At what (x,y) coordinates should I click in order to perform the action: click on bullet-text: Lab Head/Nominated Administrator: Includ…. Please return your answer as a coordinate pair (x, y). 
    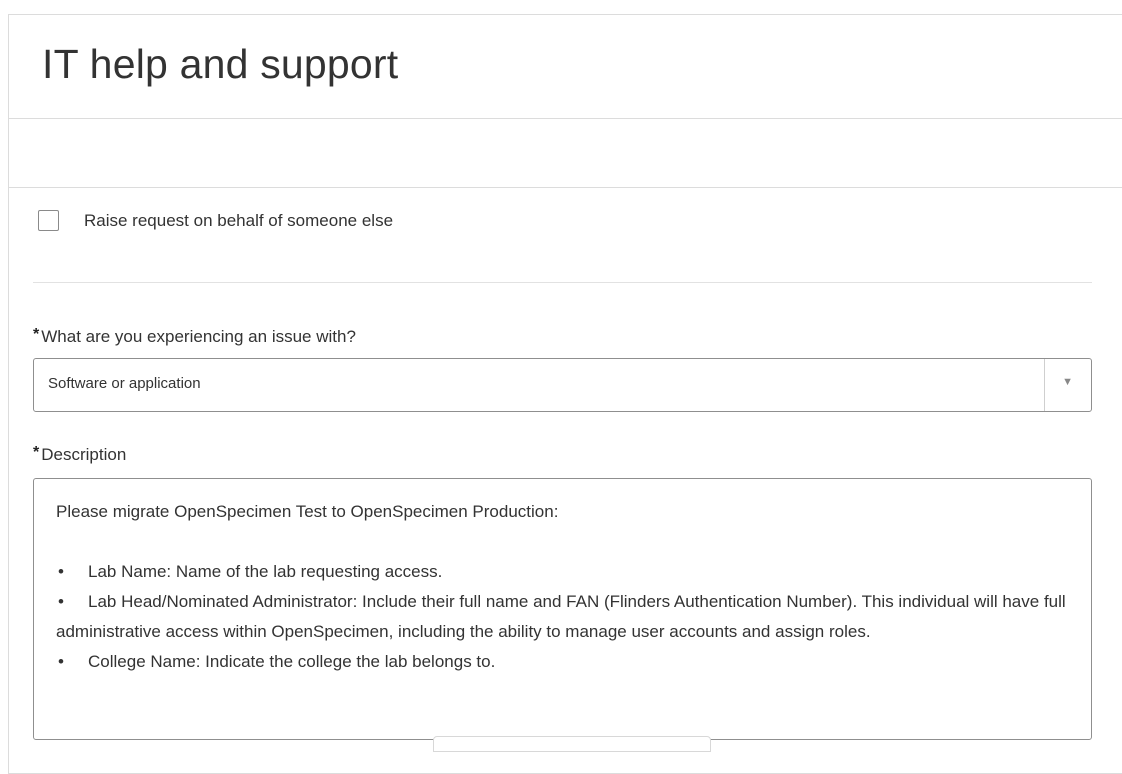
    Looking at the image, I should click on (561, 616).